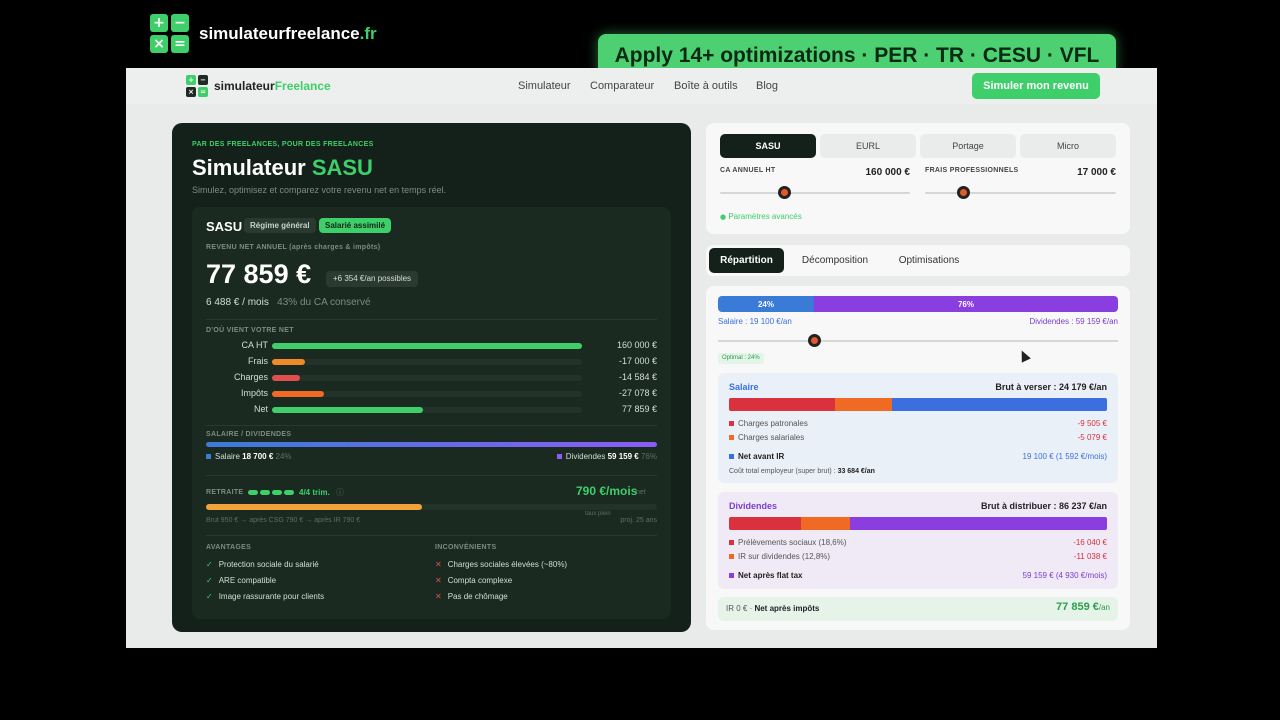 Image resolution: width=1280 pixels, height=720 pixels. Describe the element at coordinates (1083, 607) in the screenshot. I see `net-apres-impots-value: 77 859 €/an` at that location.